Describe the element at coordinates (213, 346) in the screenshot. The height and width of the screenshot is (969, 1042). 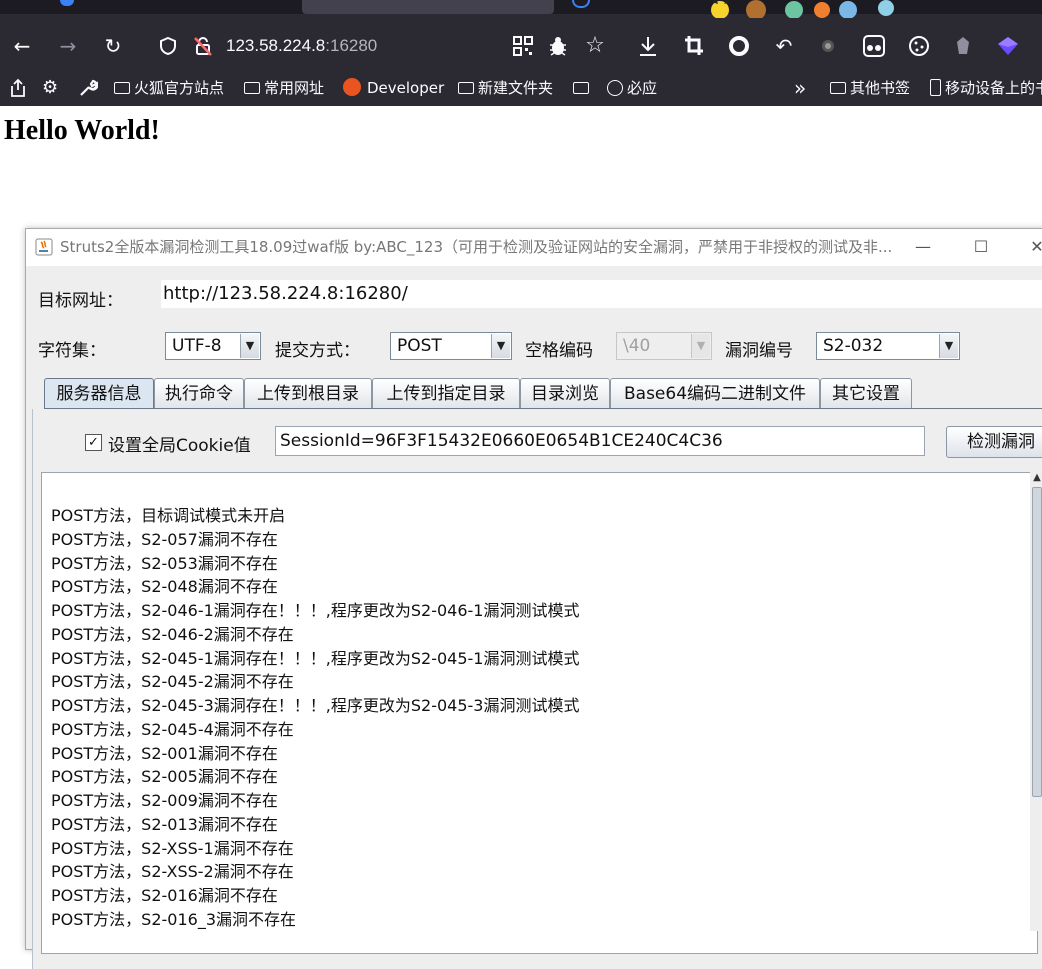
I see `charset-select: UTF-8 ▼` at that location.